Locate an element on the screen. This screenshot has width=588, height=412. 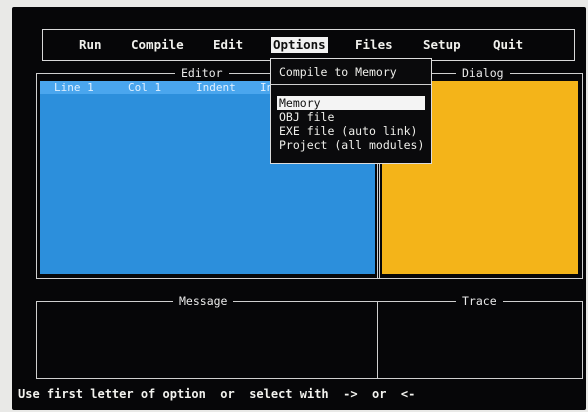
editor-indent-indicator: Indent is located at coordinates (216, 87).